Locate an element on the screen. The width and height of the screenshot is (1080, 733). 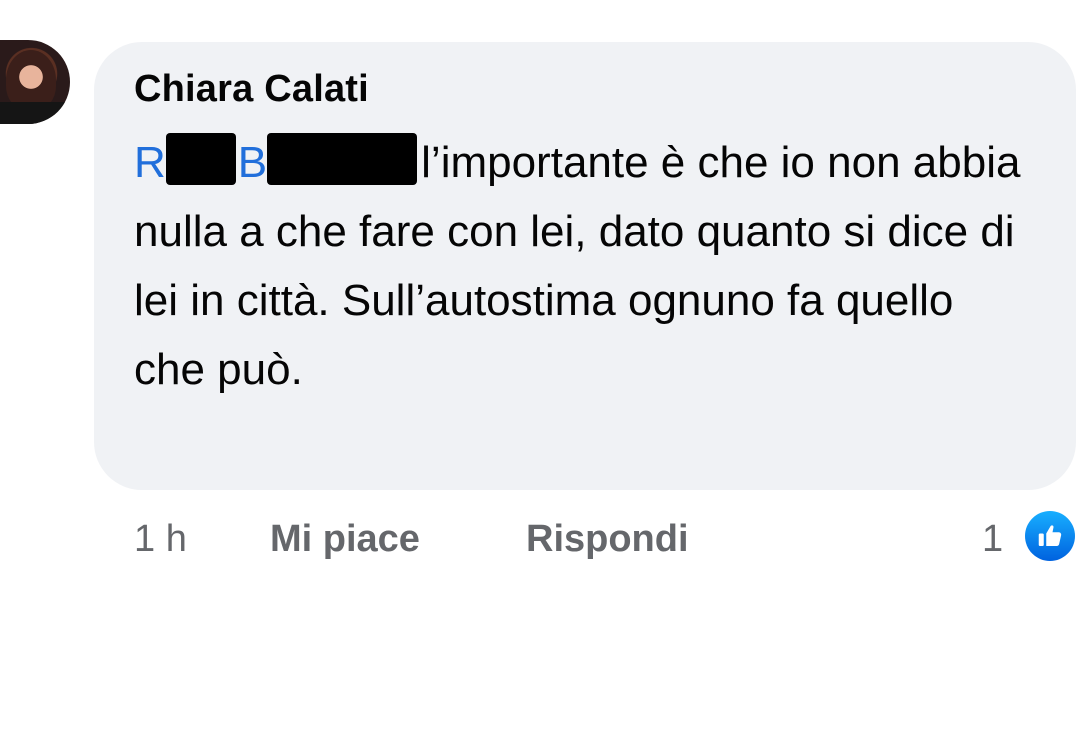
mention-link: RB is located at coordinates (277, 160).